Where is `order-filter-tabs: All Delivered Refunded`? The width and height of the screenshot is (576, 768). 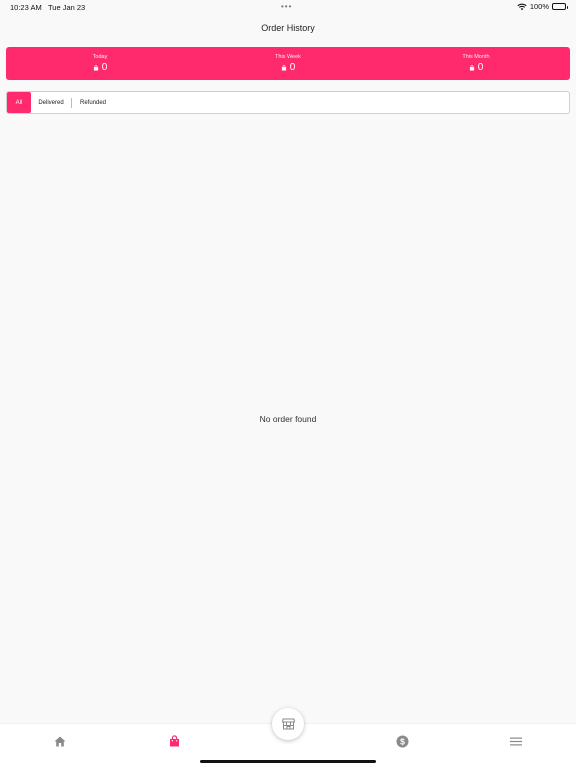 order-filter-tabs: All Delivered Refunded is located at coordinates (288, 102).